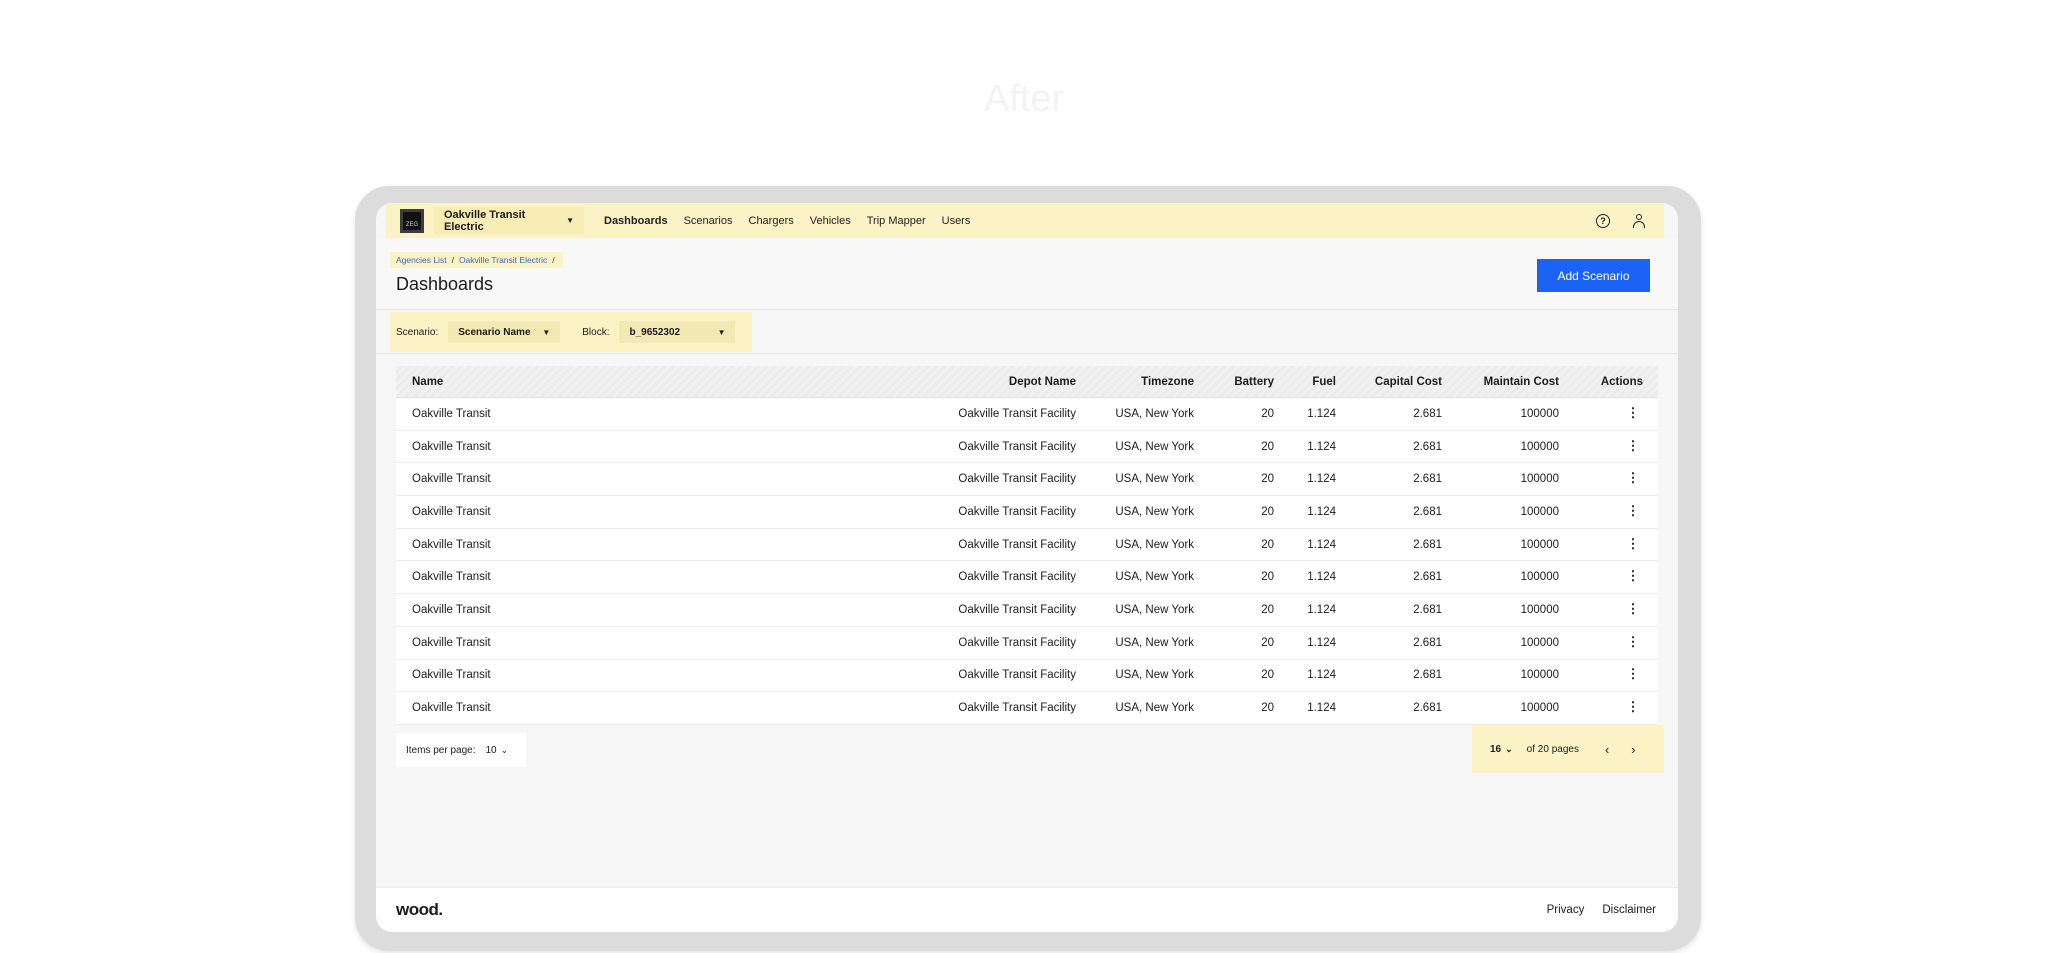  I want to click on add-scenario-button: Add Scenario, so click(1593, 275).